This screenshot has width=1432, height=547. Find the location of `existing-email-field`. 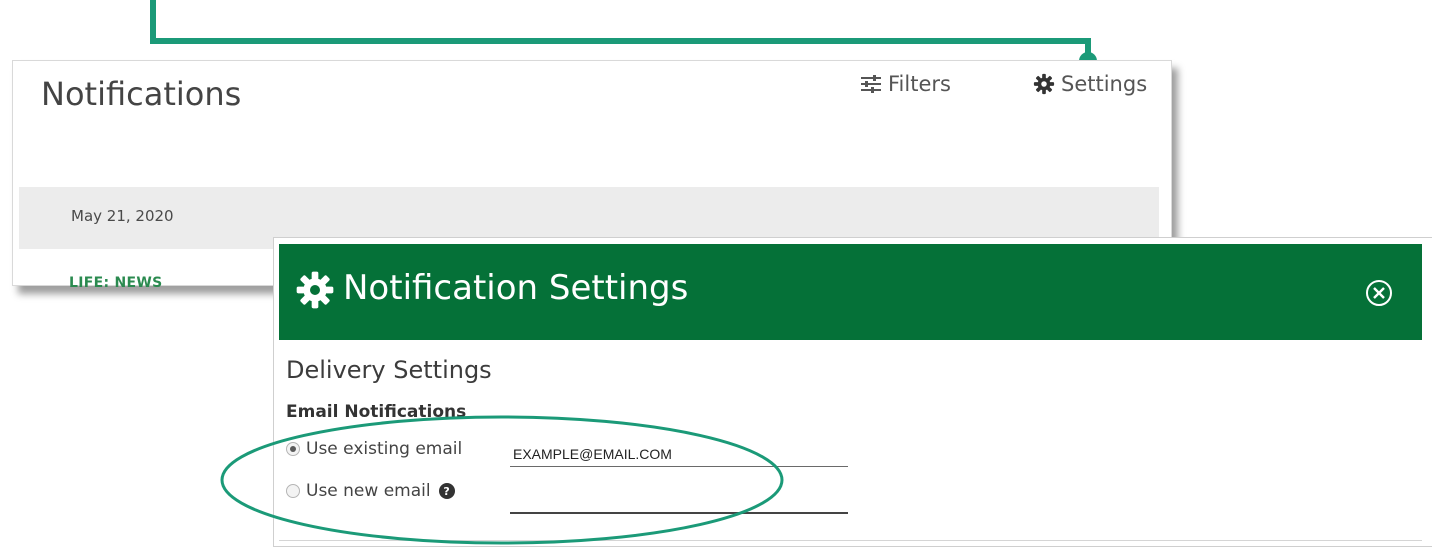

existing-email-field is located at coordinates (679, 454).